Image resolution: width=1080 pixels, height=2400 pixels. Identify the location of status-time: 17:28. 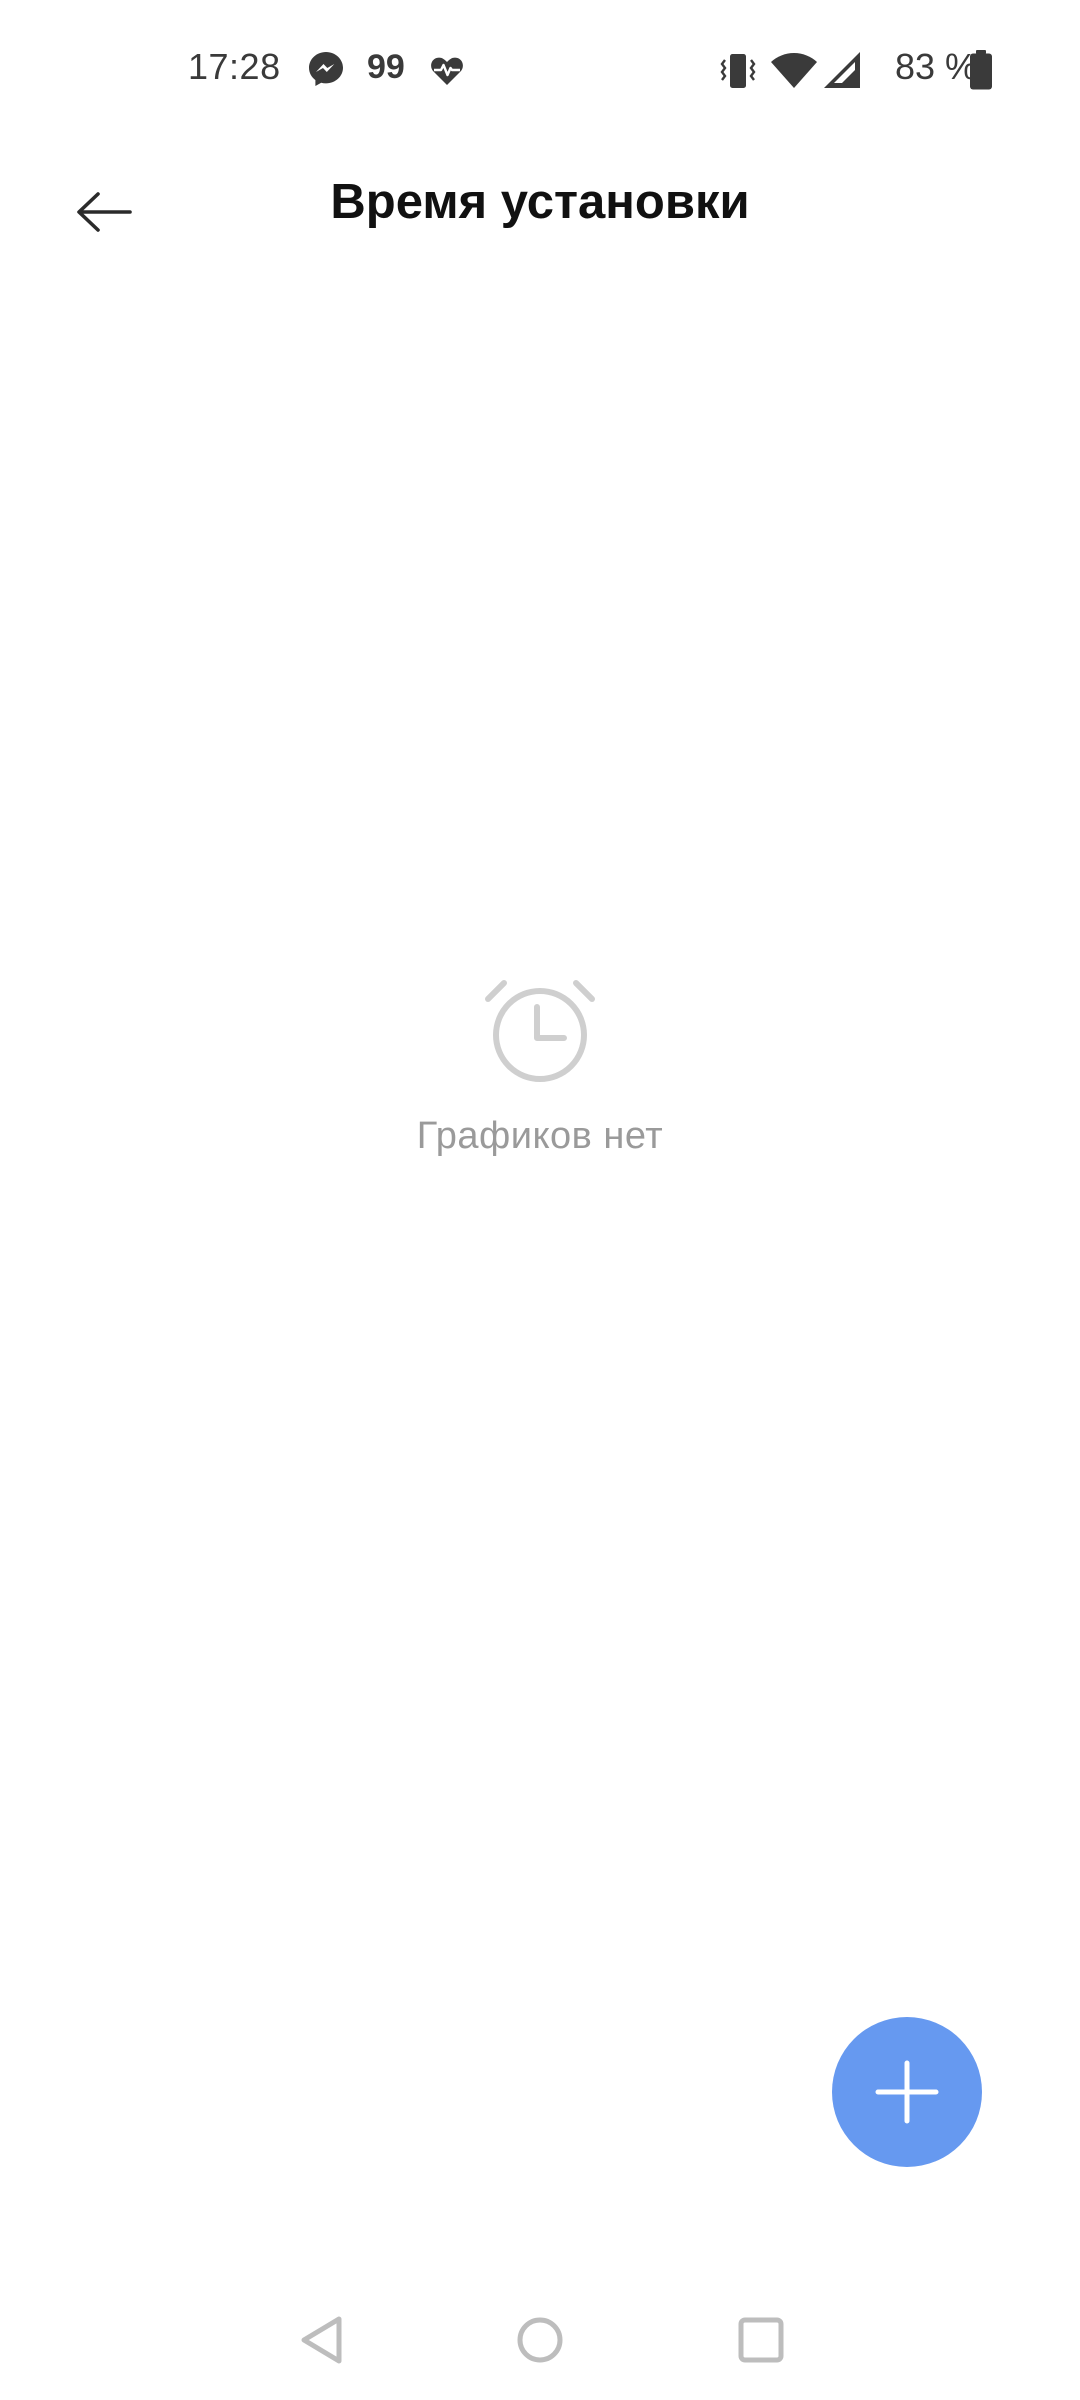
(234, 66).